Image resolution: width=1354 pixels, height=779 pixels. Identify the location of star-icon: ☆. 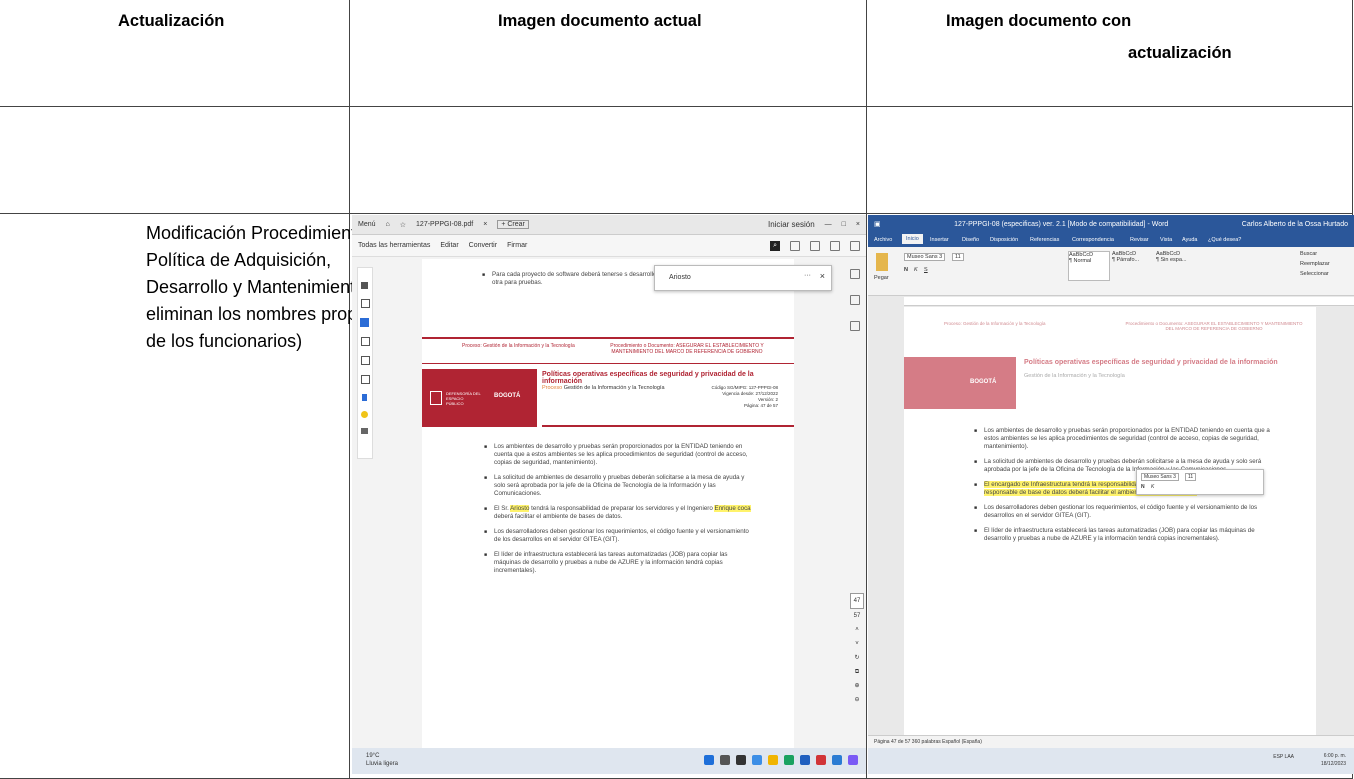
(403, 225).